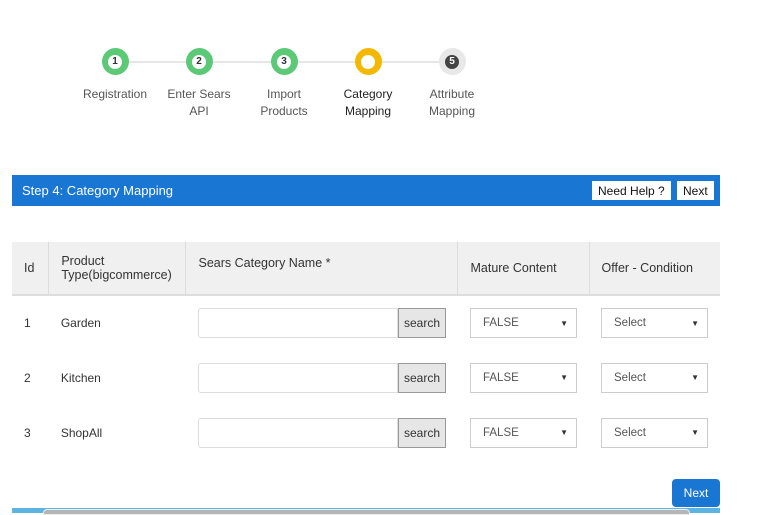 This screenshot has width=757, height=515. I want to click on footer-next-button: Next, so click(696, 493).